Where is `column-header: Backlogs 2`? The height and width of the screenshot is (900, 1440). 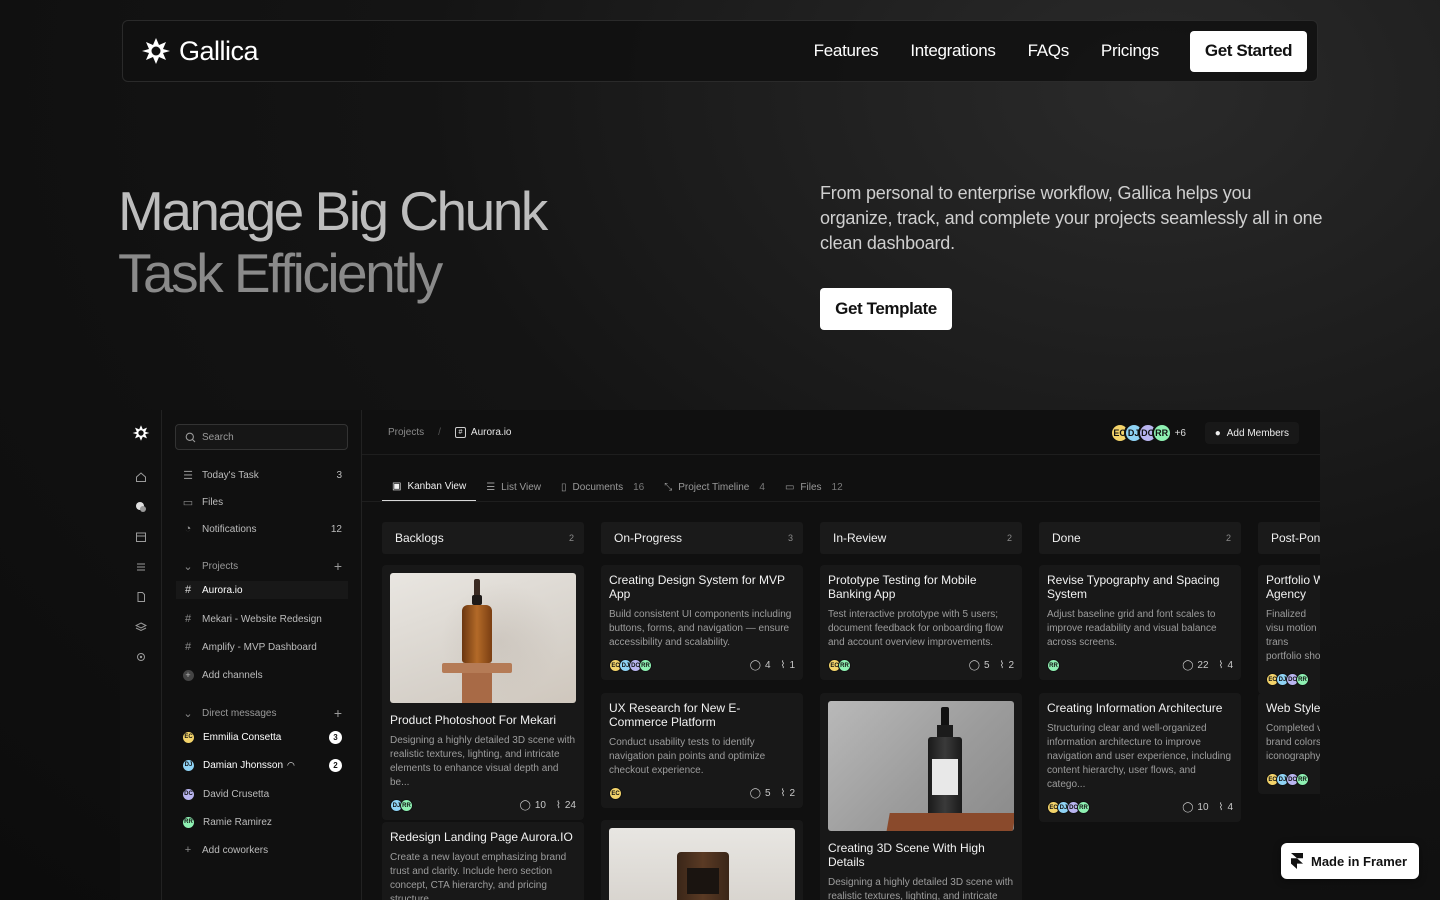
column-header: Backlogs 2 is located at coordinates (483, 538).